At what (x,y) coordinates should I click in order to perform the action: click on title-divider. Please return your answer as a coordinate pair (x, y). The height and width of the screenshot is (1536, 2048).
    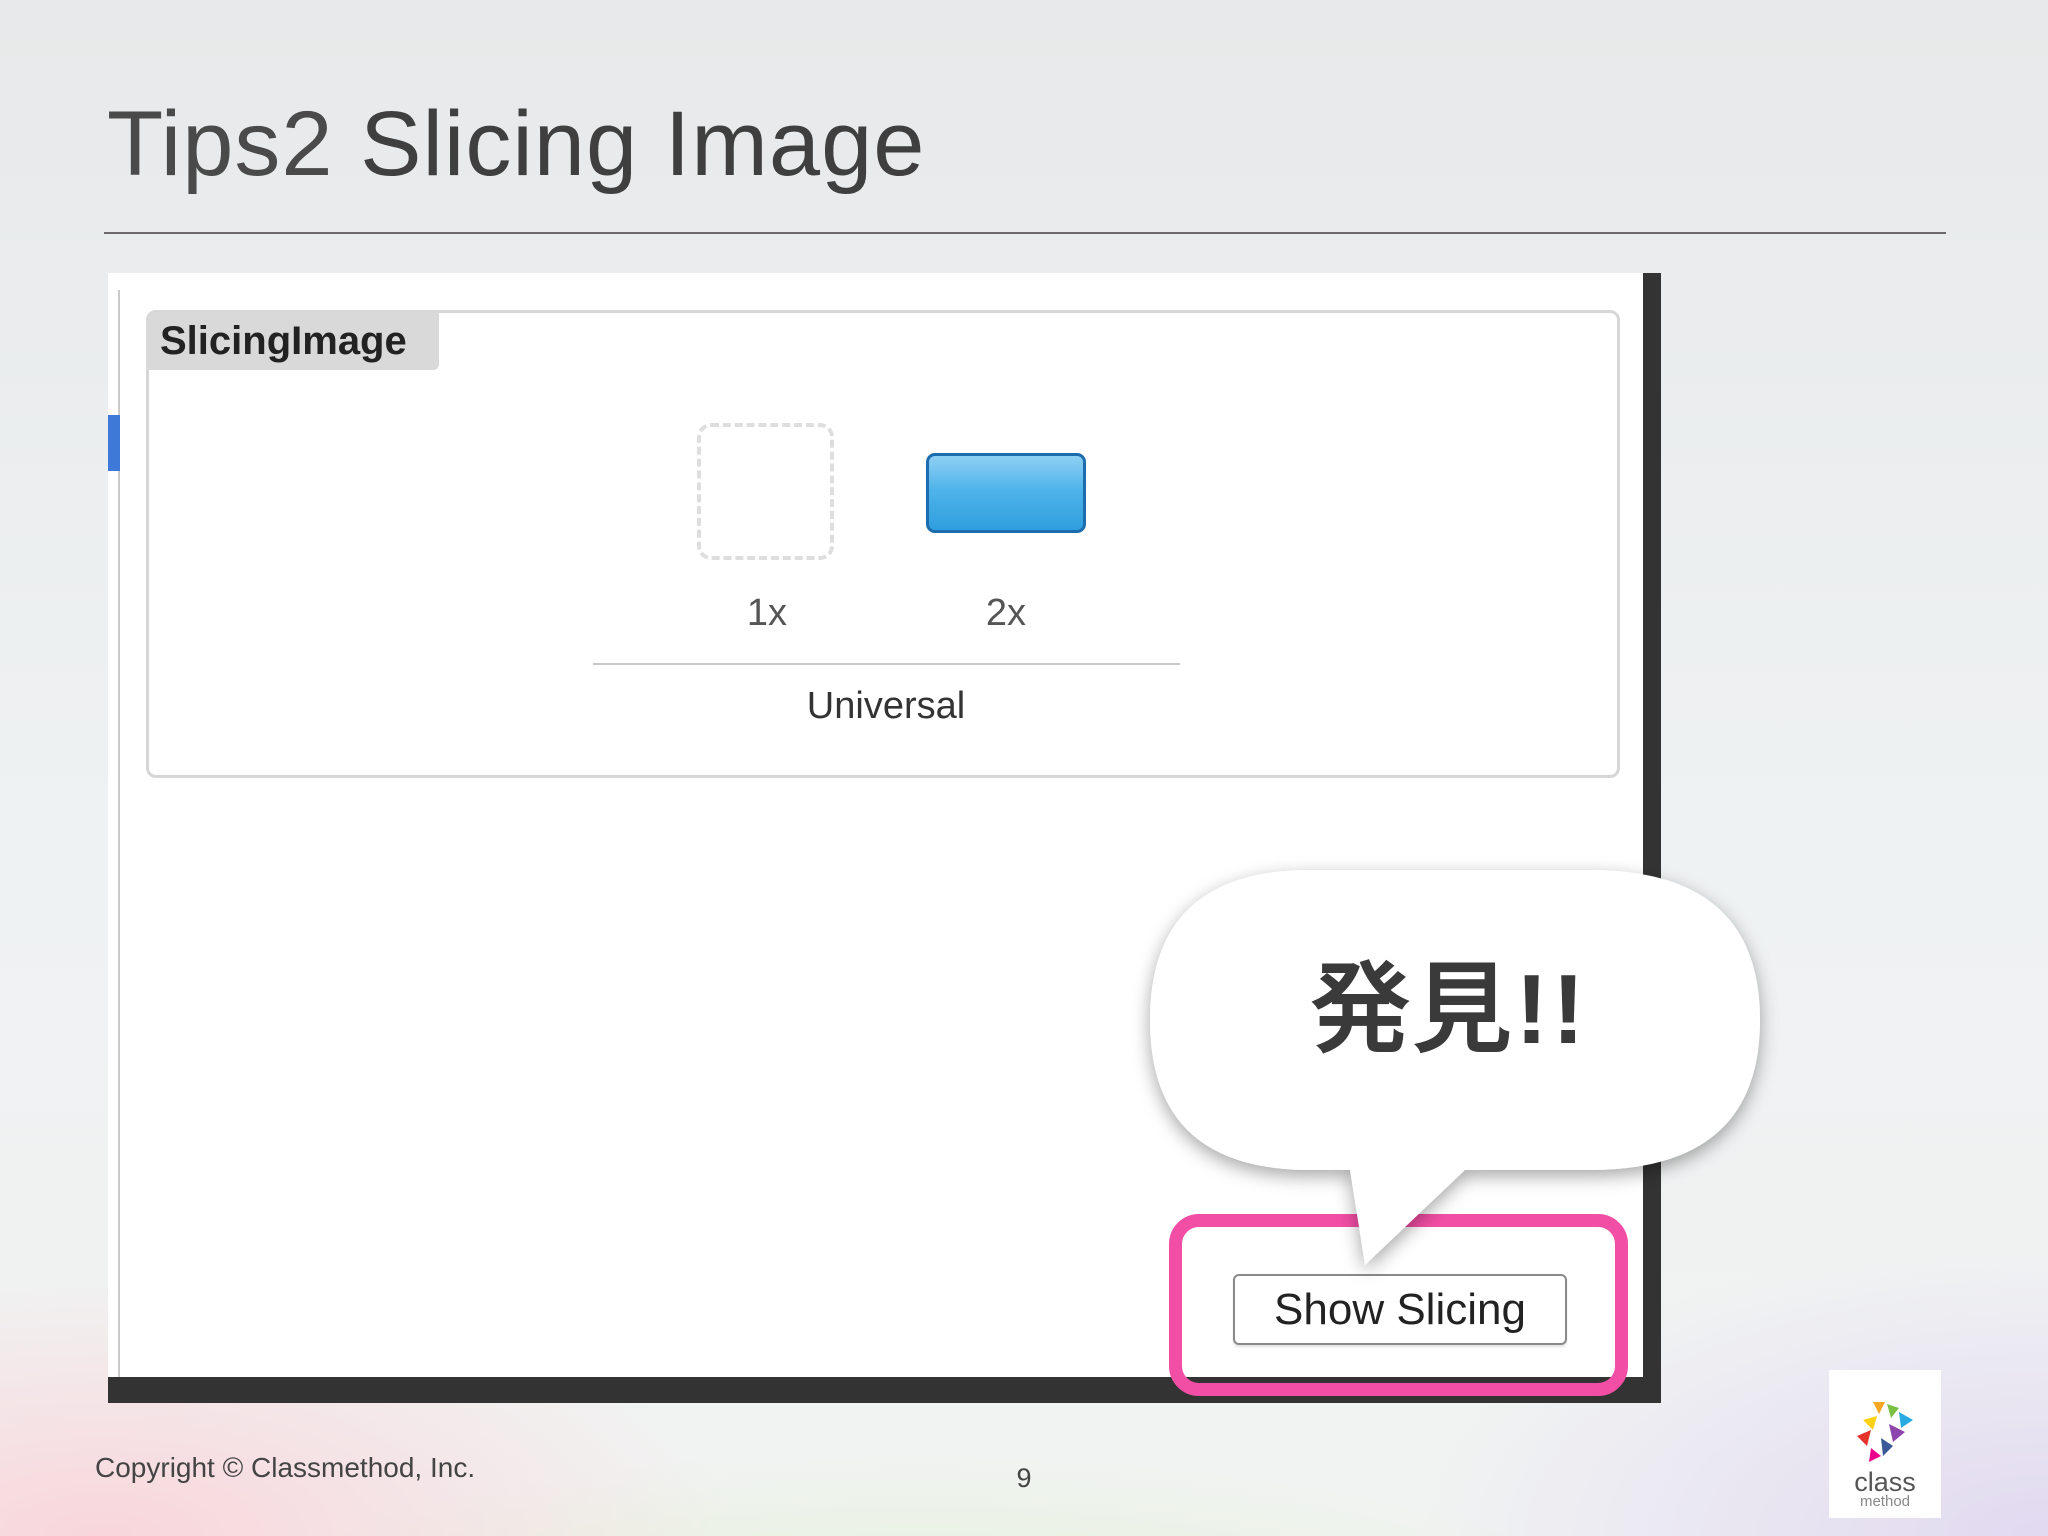
    Looking at the image, I should click on (1025, 233).